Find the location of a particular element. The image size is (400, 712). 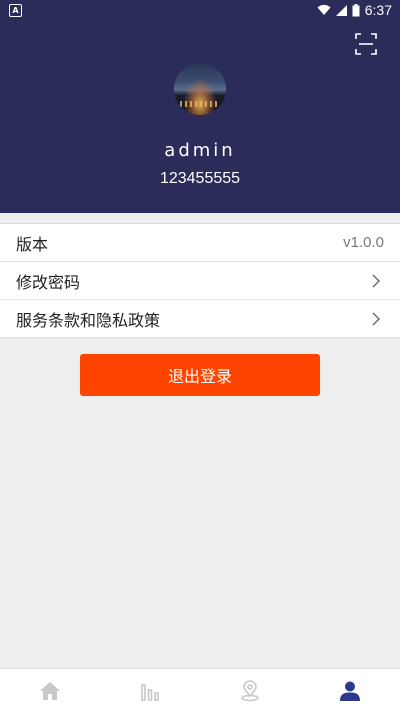

version-value: v1.0.0 is located at coordinates (363, 242).